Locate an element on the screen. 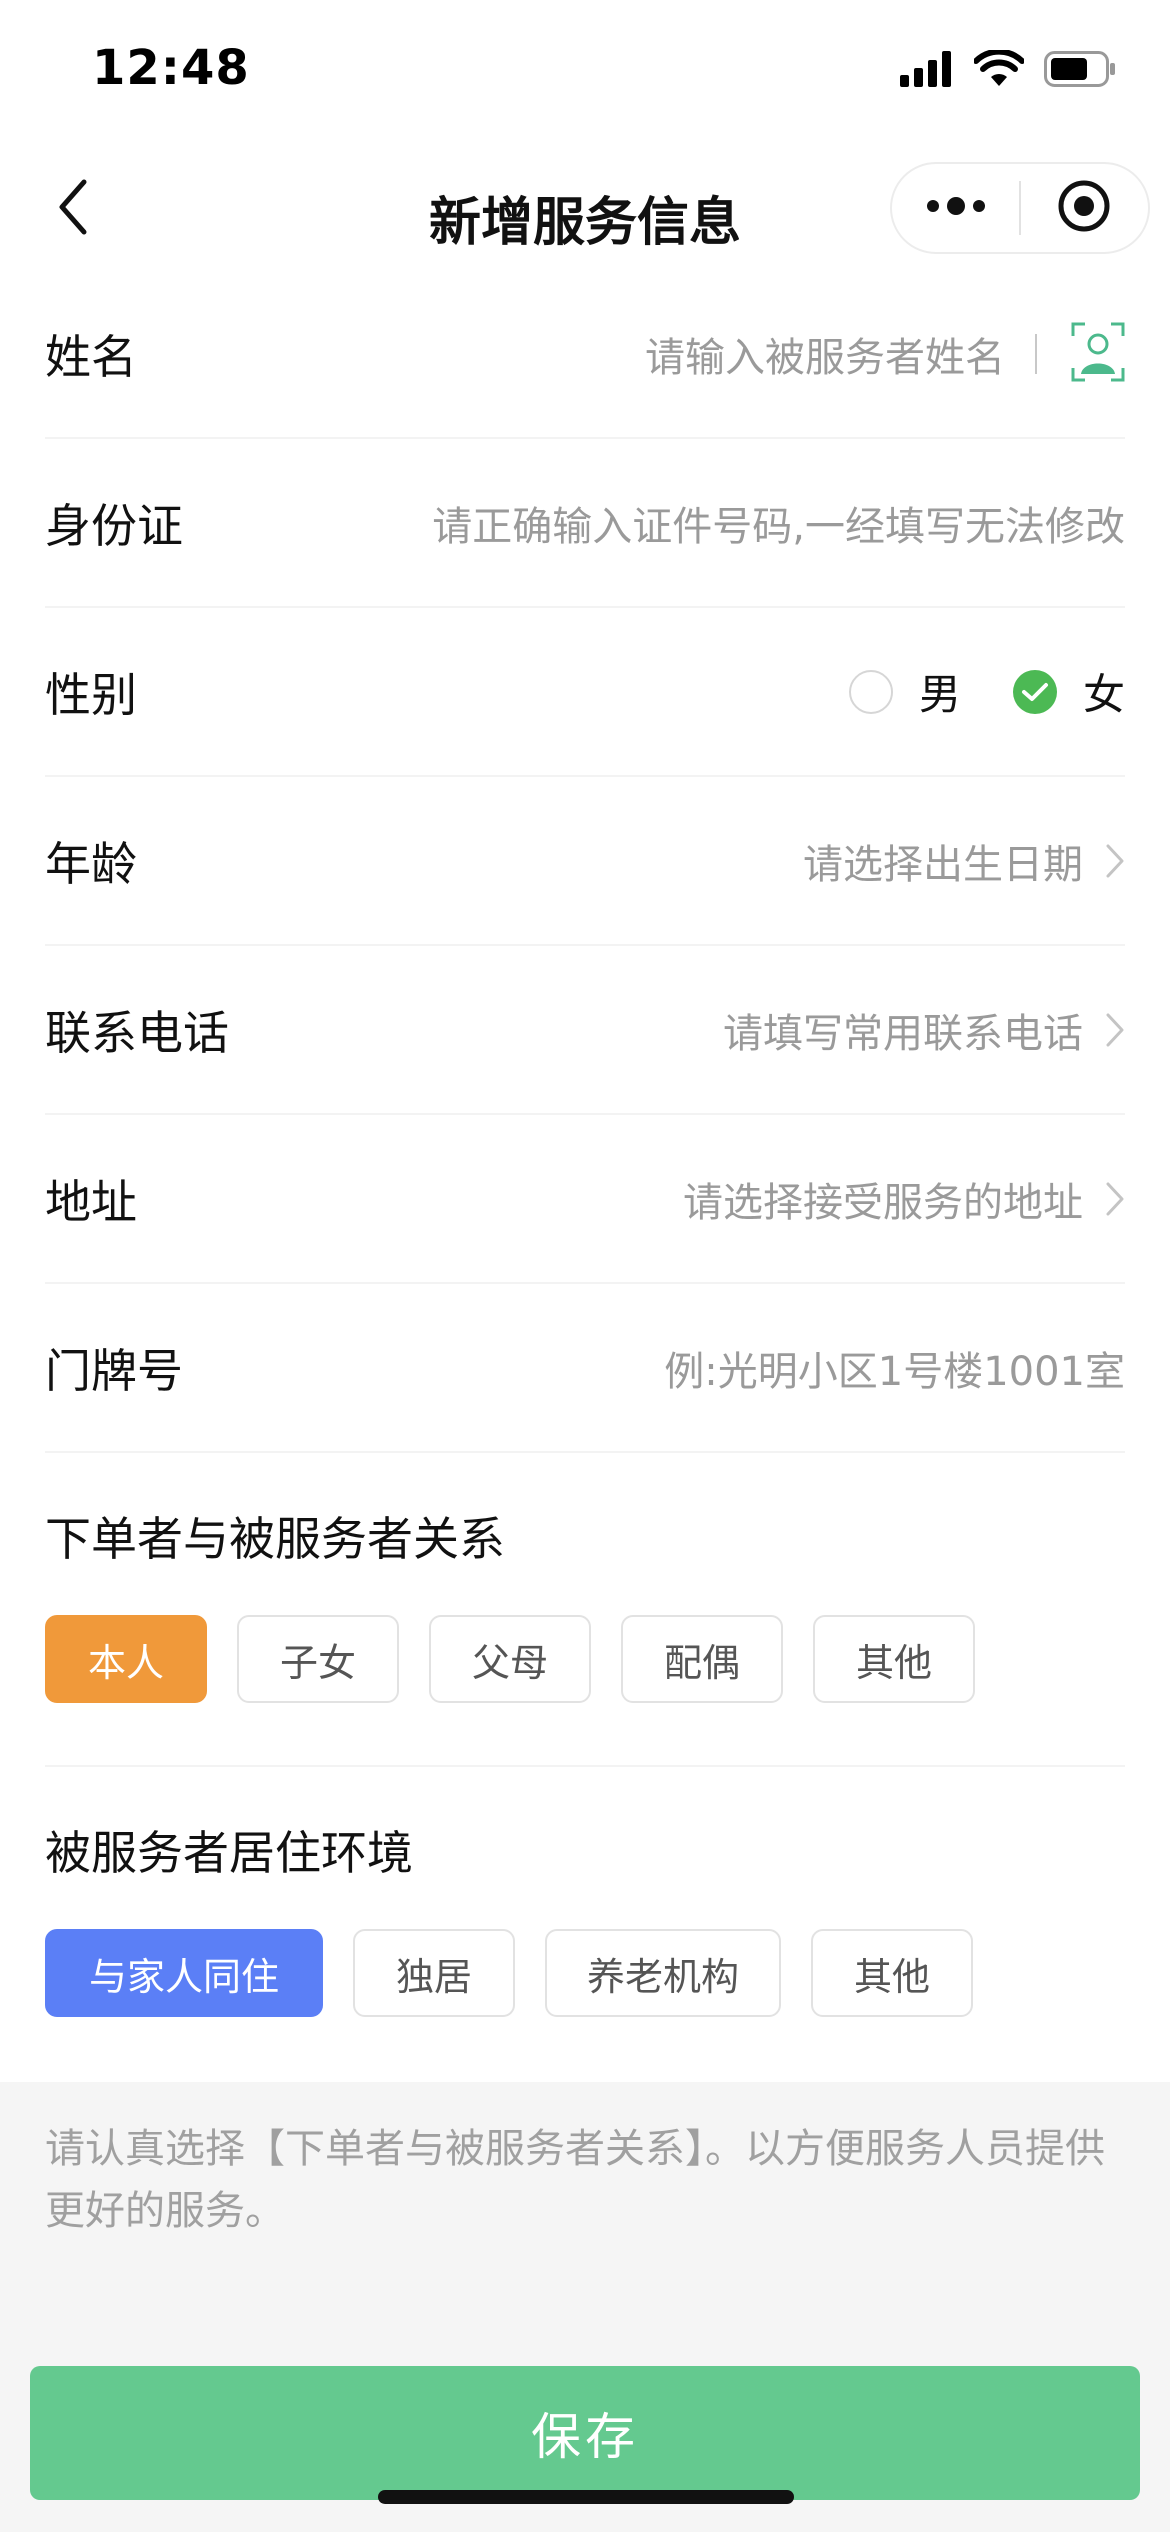 This screenshot has height=2532, width=1170. radio-female-label: 女 is located at coordinates (1104, 691).